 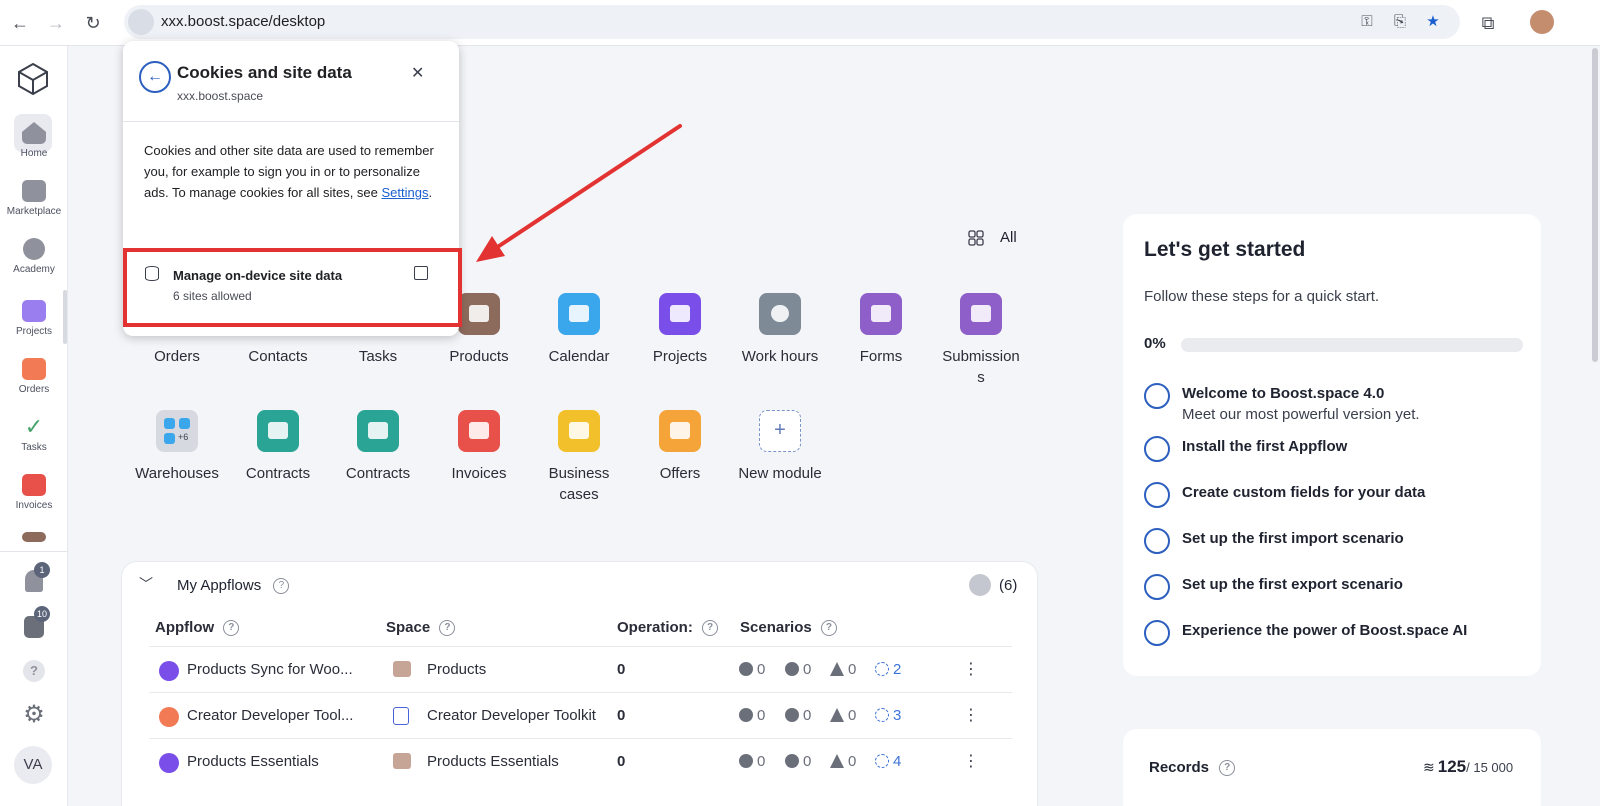 I want to click on module-contracts: Contracts, so click(x=278, y=447).